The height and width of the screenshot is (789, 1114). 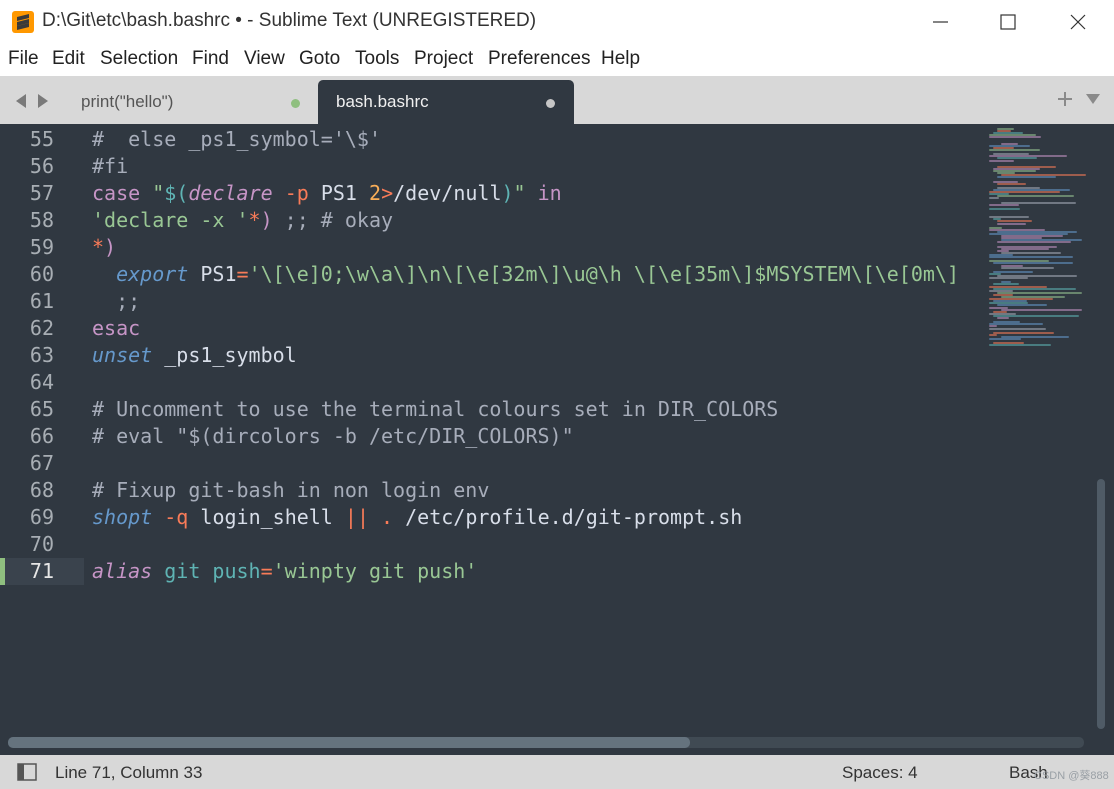 What do you see at coordinates (122, 517) in the screenshot?
I see `code-token: shopt` at bounding box center [122, 517].